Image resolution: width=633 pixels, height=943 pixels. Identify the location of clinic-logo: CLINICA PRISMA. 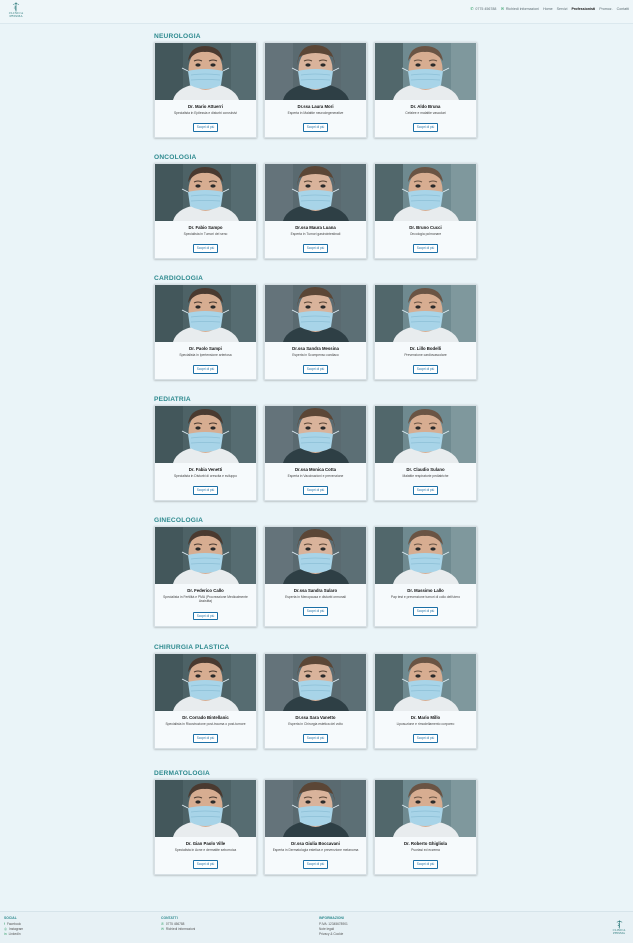
(16, 11).